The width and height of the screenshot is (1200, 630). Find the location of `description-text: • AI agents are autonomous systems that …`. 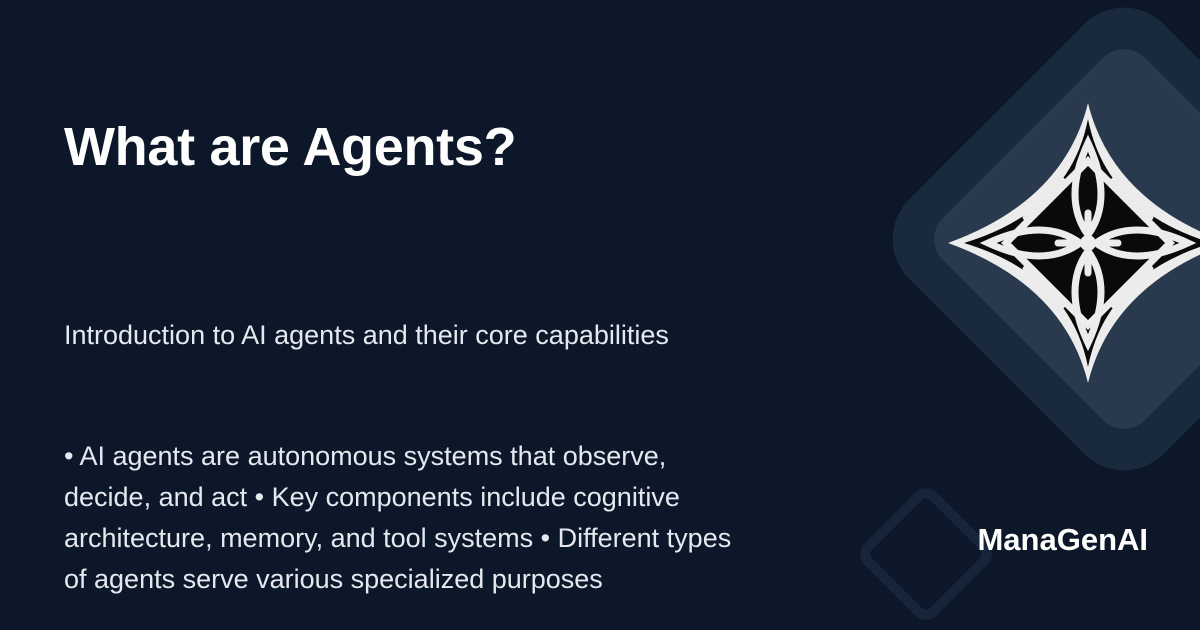

description-text: • AI agents are autonomous systems that … is located at coordinates (398, 517).